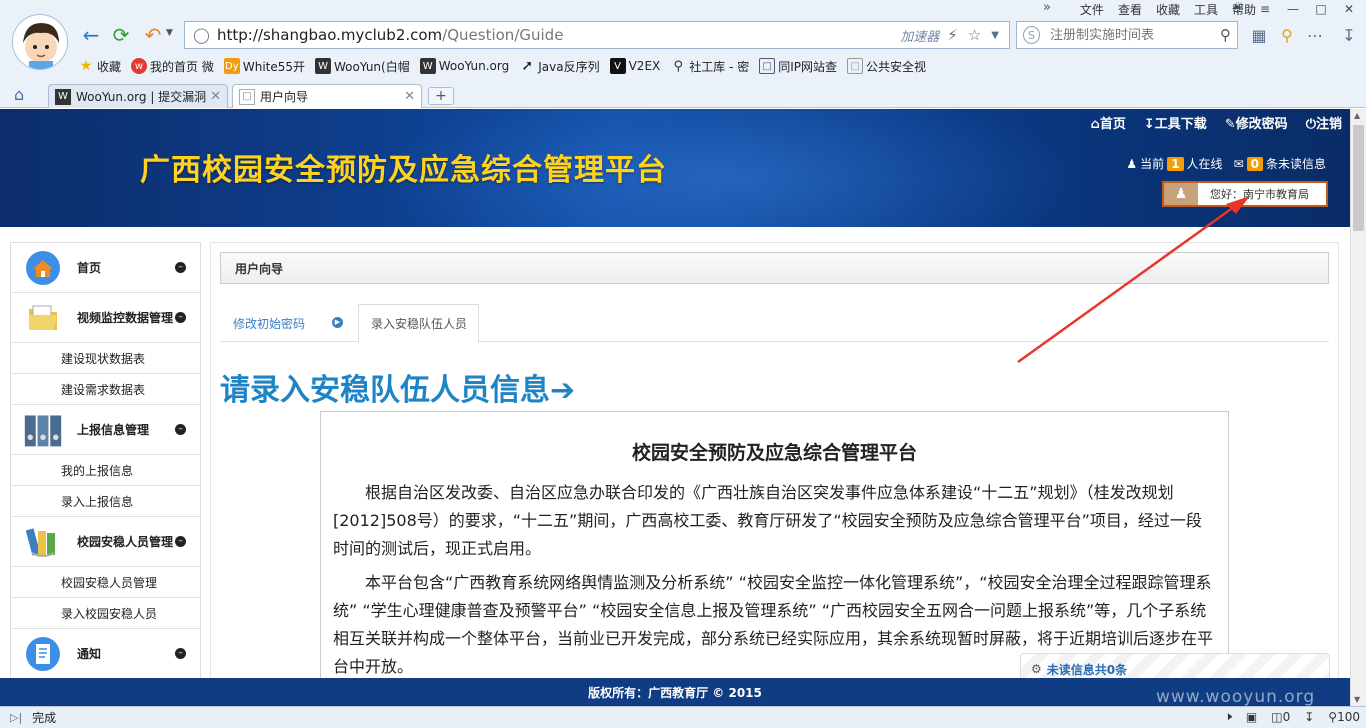 The height and width of the screenshot is (728, 1366). I want to click on sidebar-item-label: 视频监控数据管理, so click(125, 318).